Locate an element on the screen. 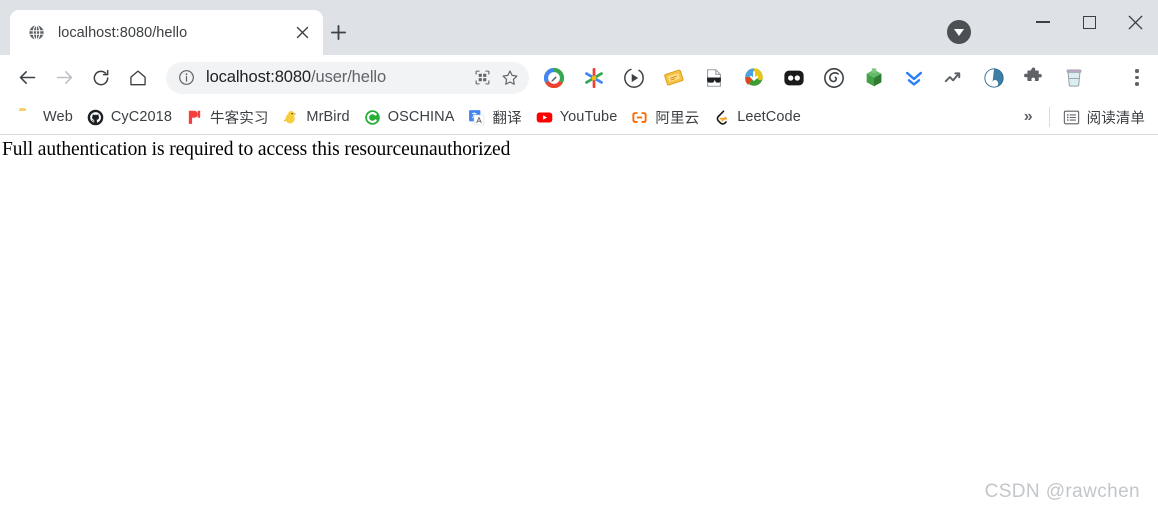  tab-title: localhost:8080/hello is located at coordinates (123, 32).